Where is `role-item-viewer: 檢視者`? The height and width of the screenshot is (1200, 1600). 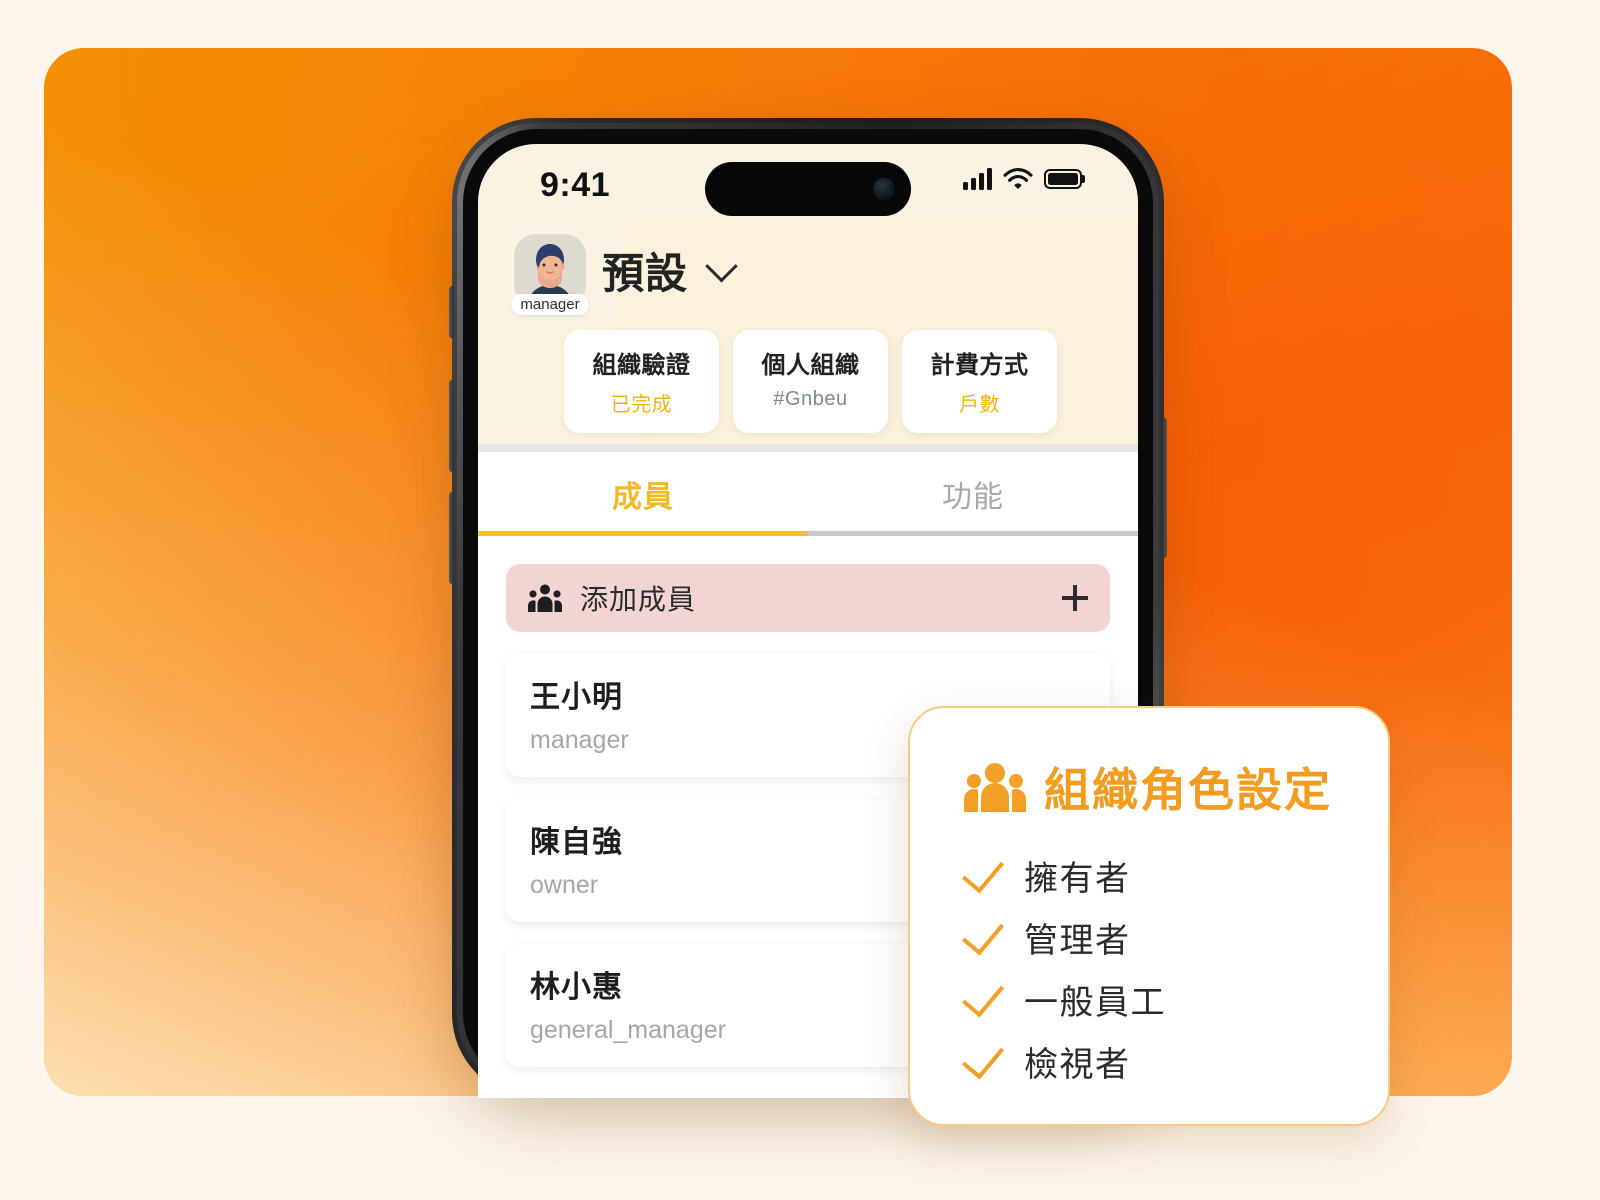 role-item-viewer: 檢視者 is located at coordinates (1174, 1061).